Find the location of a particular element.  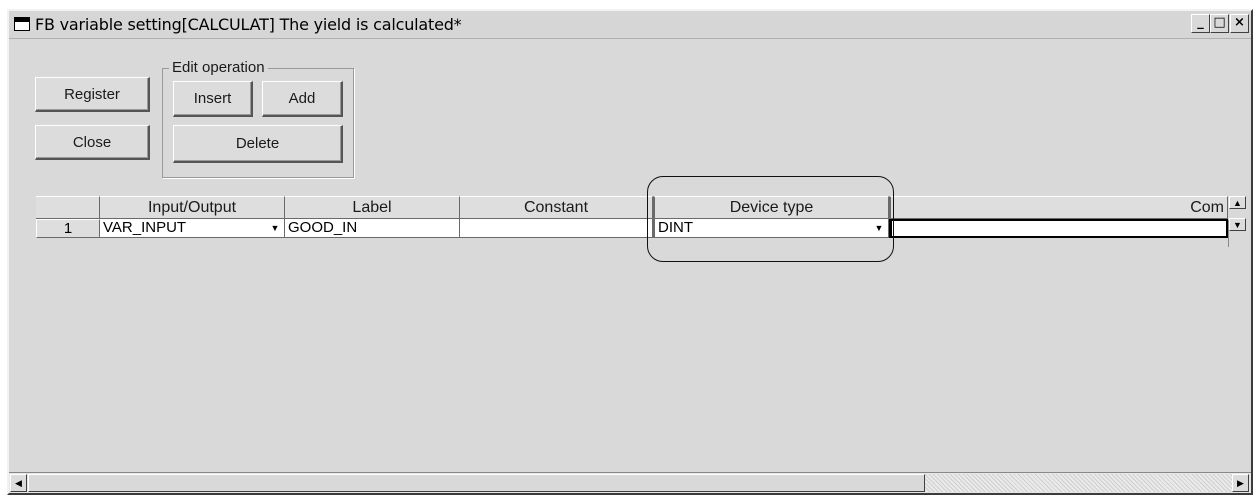

device-type-cell: DINT ▼ is located at coordinates (771, 228).